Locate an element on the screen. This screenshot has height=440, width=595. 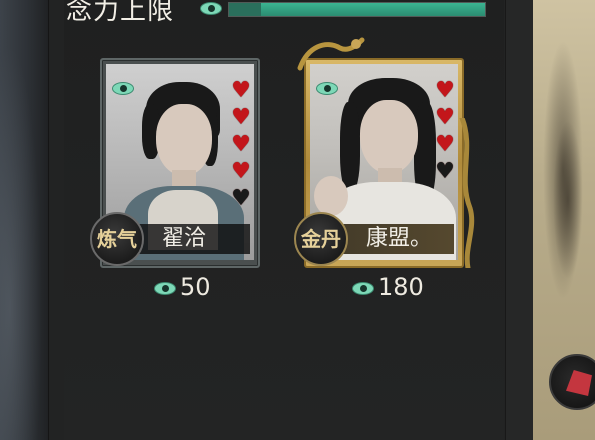
rank-badge: 炼气 is located at coordinates (117, 239).